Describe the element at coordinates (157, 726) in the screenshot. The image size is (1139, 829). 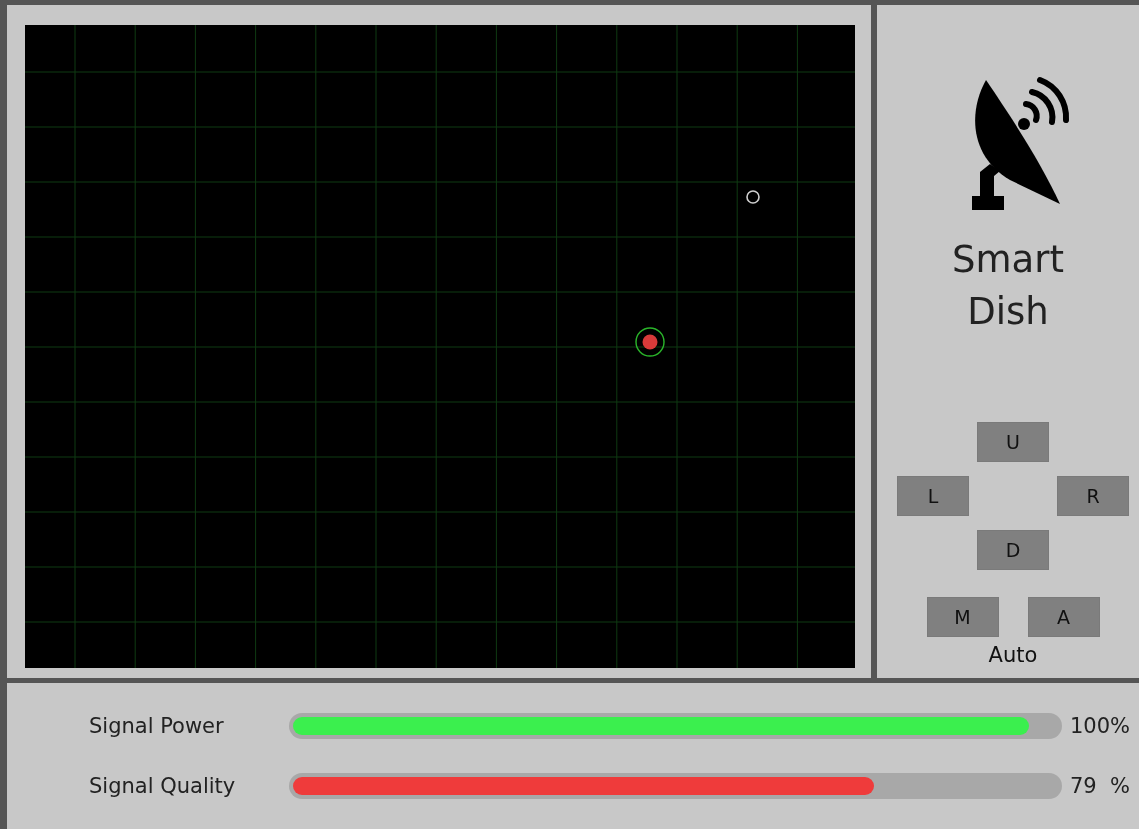
I see `meter-label: Signal Power` at that location.